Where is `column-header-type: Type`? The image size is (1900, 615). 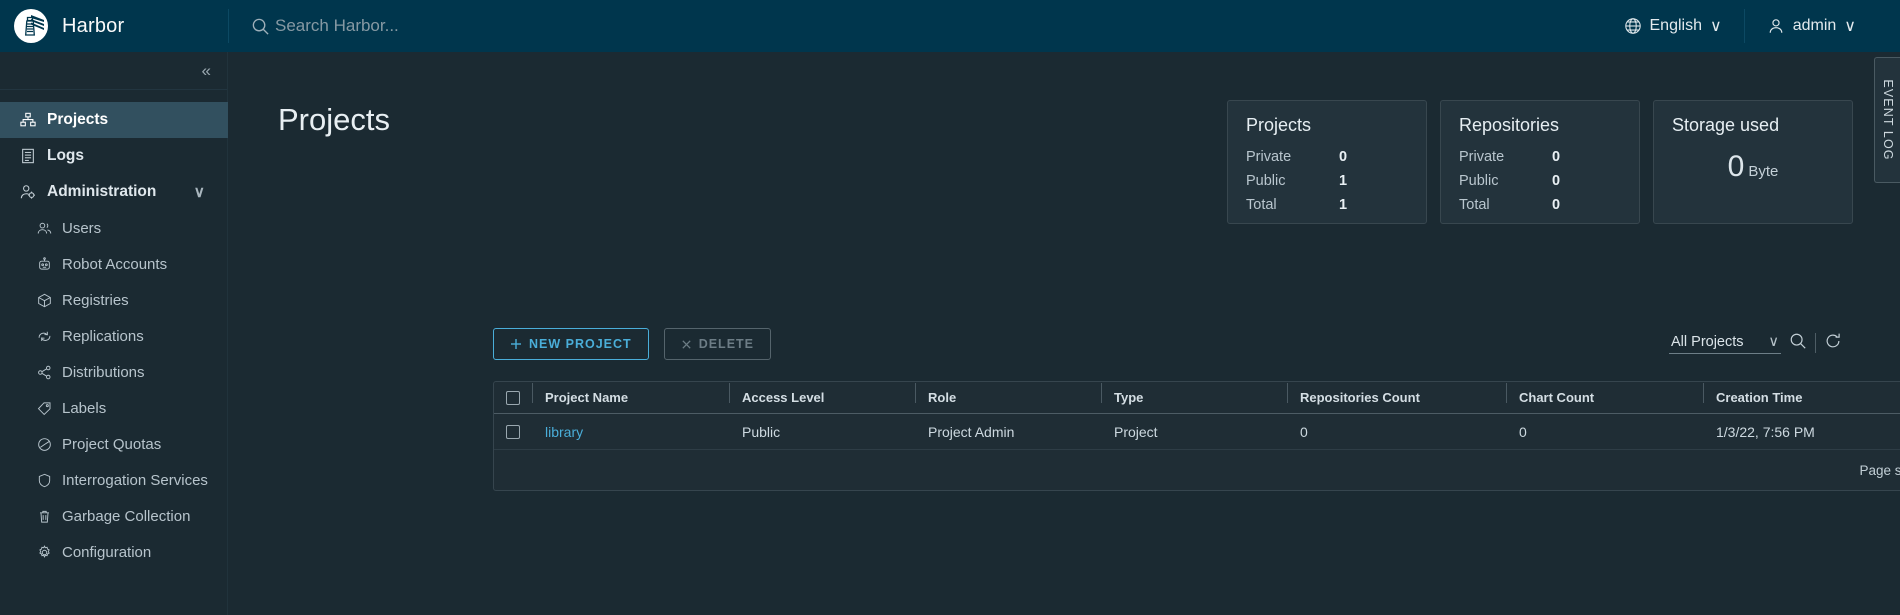 column-header-type: Type is located at coordinates (1194, 394).